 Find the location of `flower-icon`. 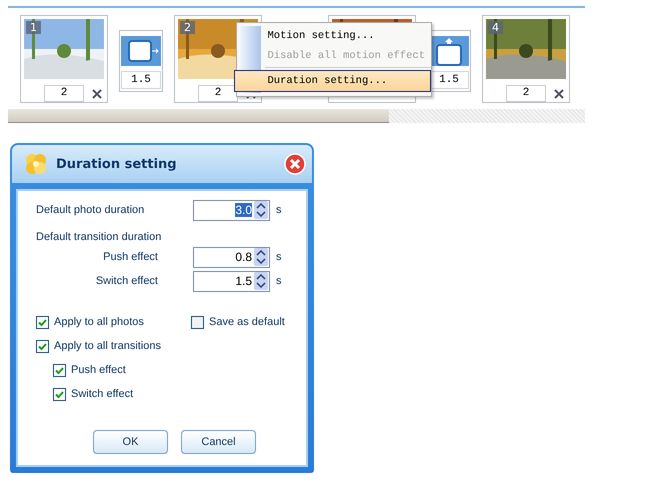

flower-icon is located at coordinates (36, 164).